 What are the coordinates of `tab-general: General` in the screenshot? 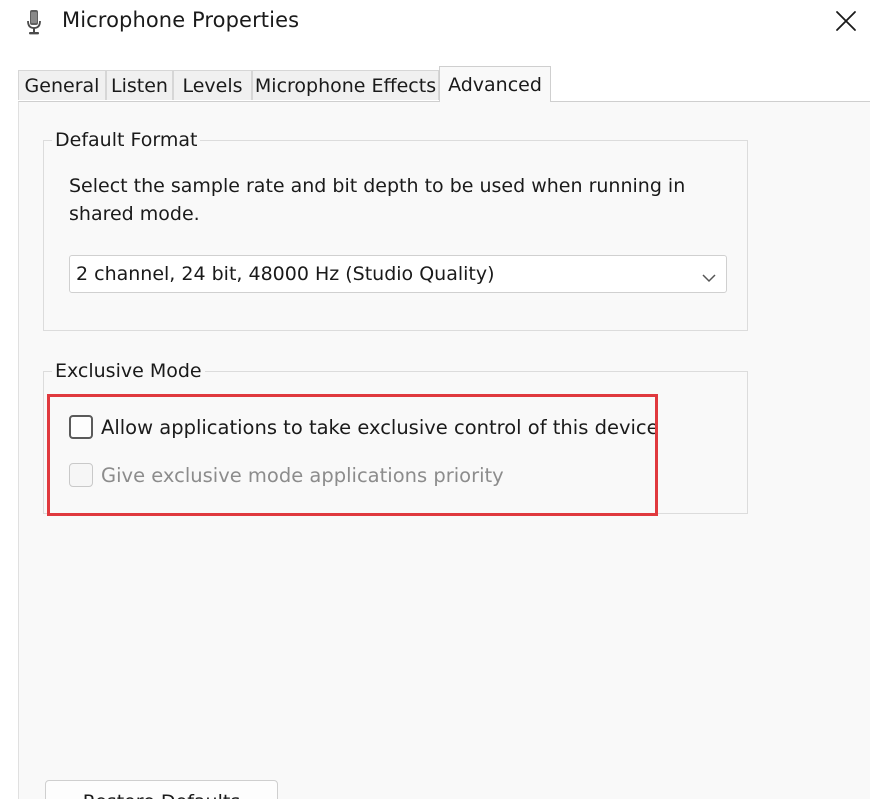 It's located at (62, 85).